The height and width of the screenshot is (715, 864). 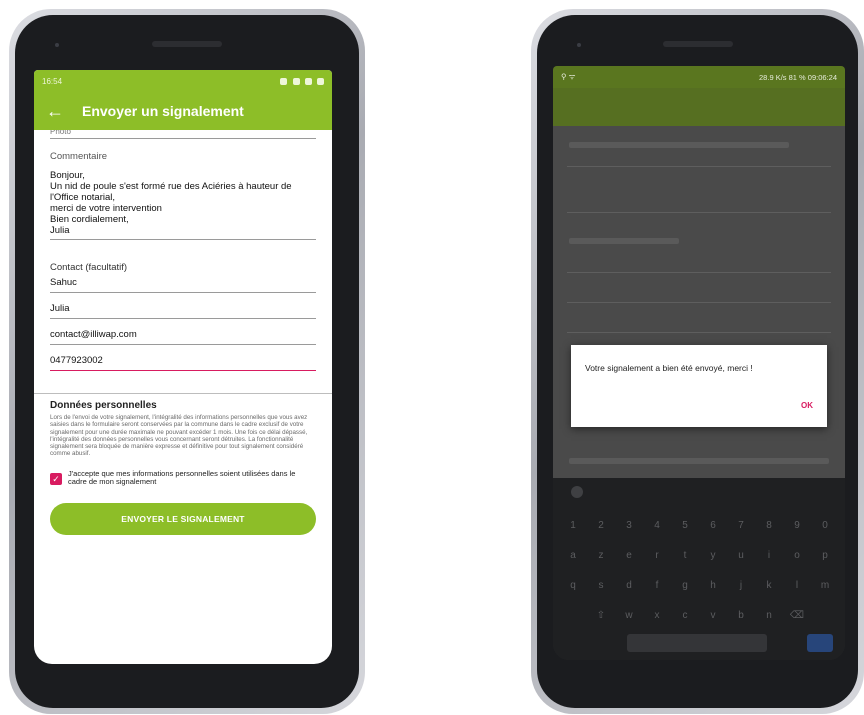 What do you see at coordinates (183, 283) in the screenshot?
I see `last-name-field: Sahuc` at bounding box center [183, 283].